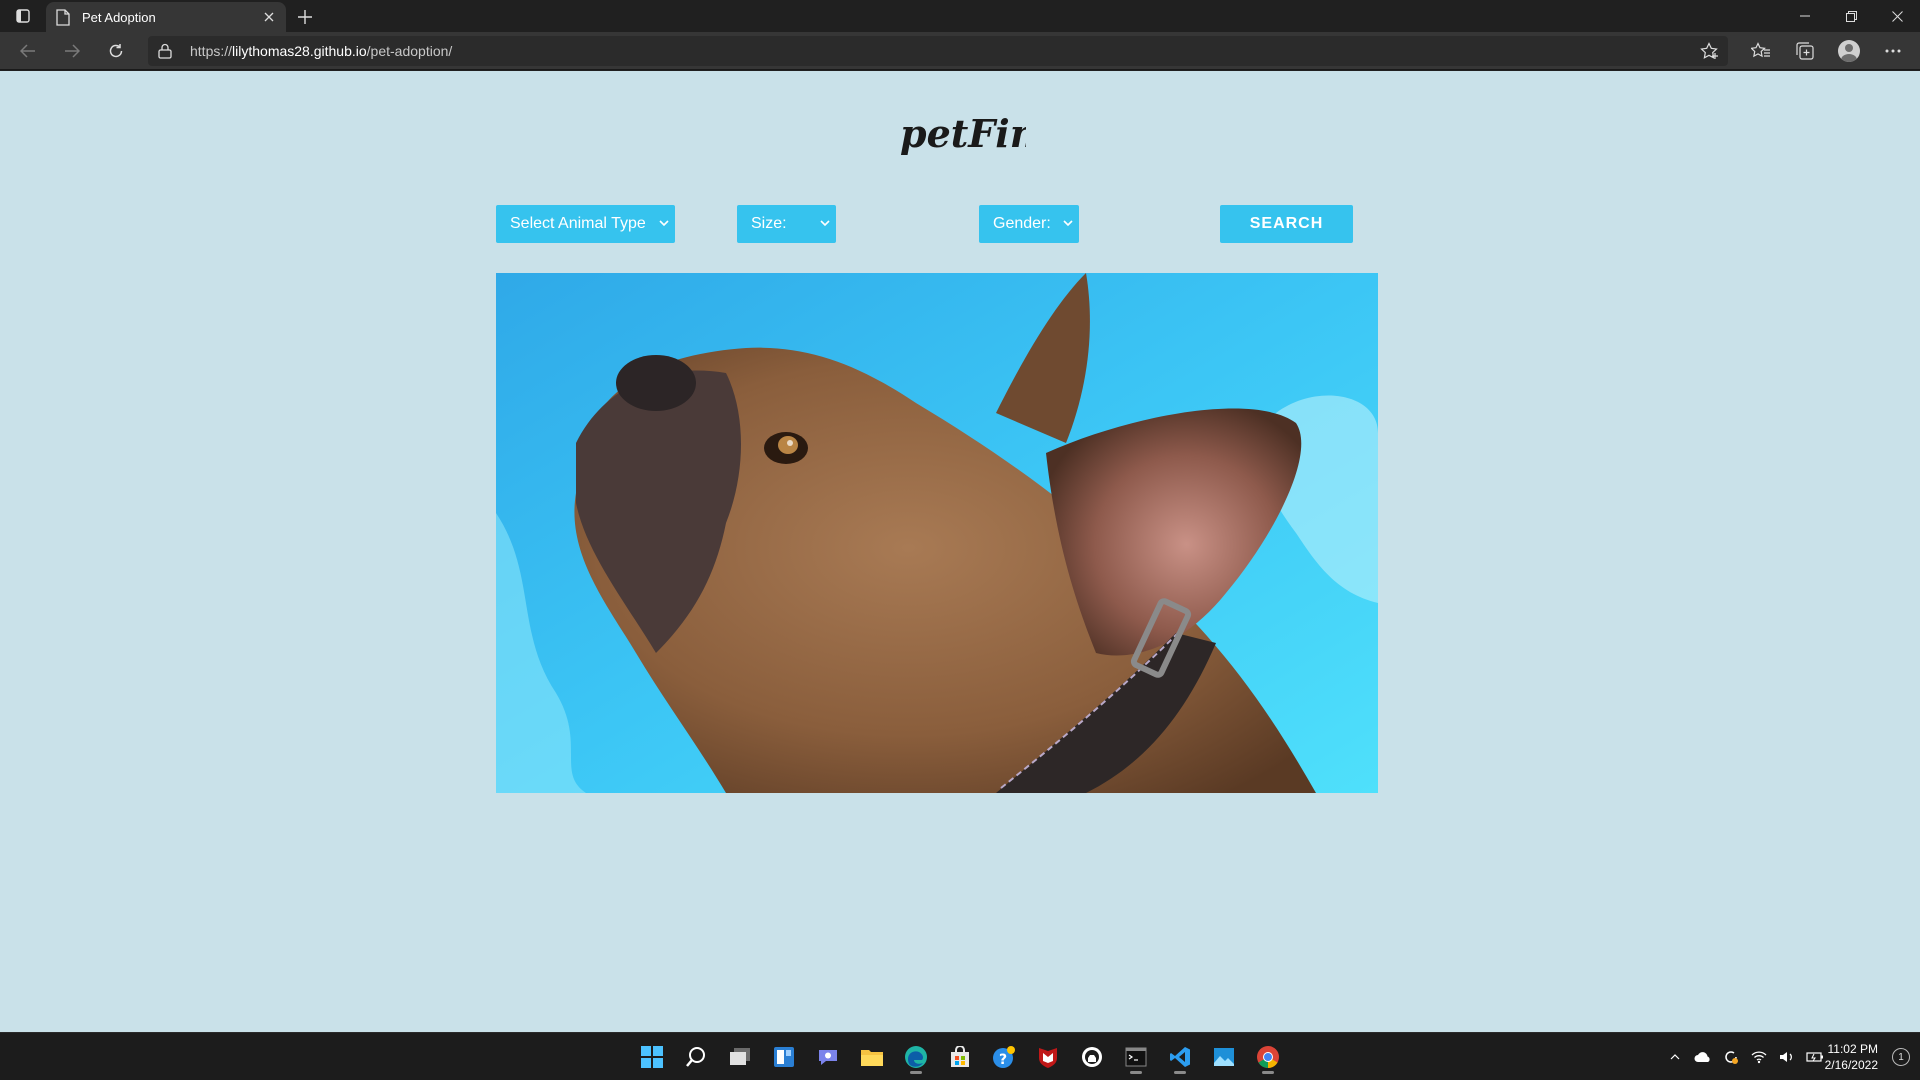  Describe the element at coordinates (28, 51) in the screenshot. I see `back-icon` at that location.